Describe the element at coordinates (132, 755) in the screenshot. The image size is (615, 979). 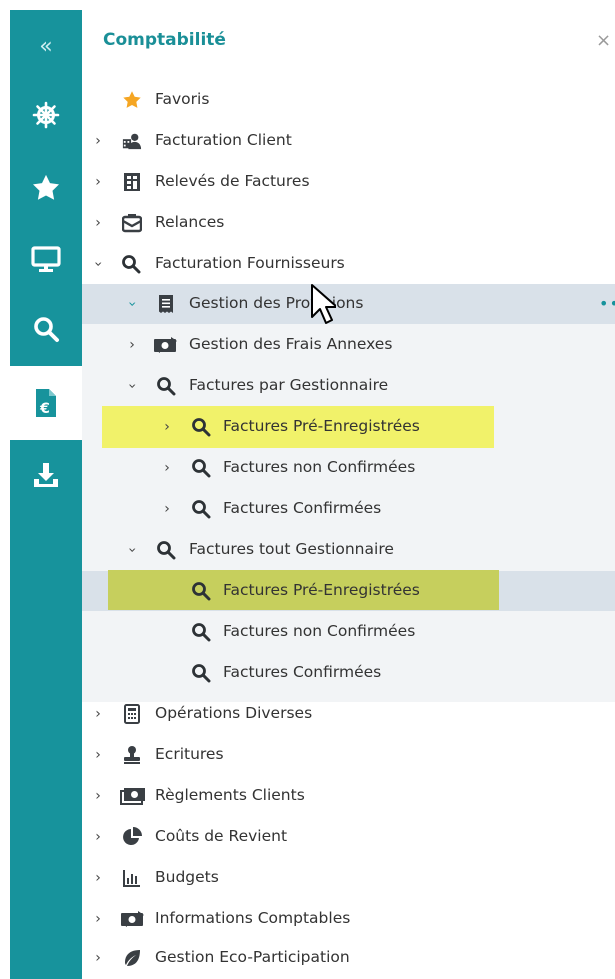
I see `stamp-icon` at that location.